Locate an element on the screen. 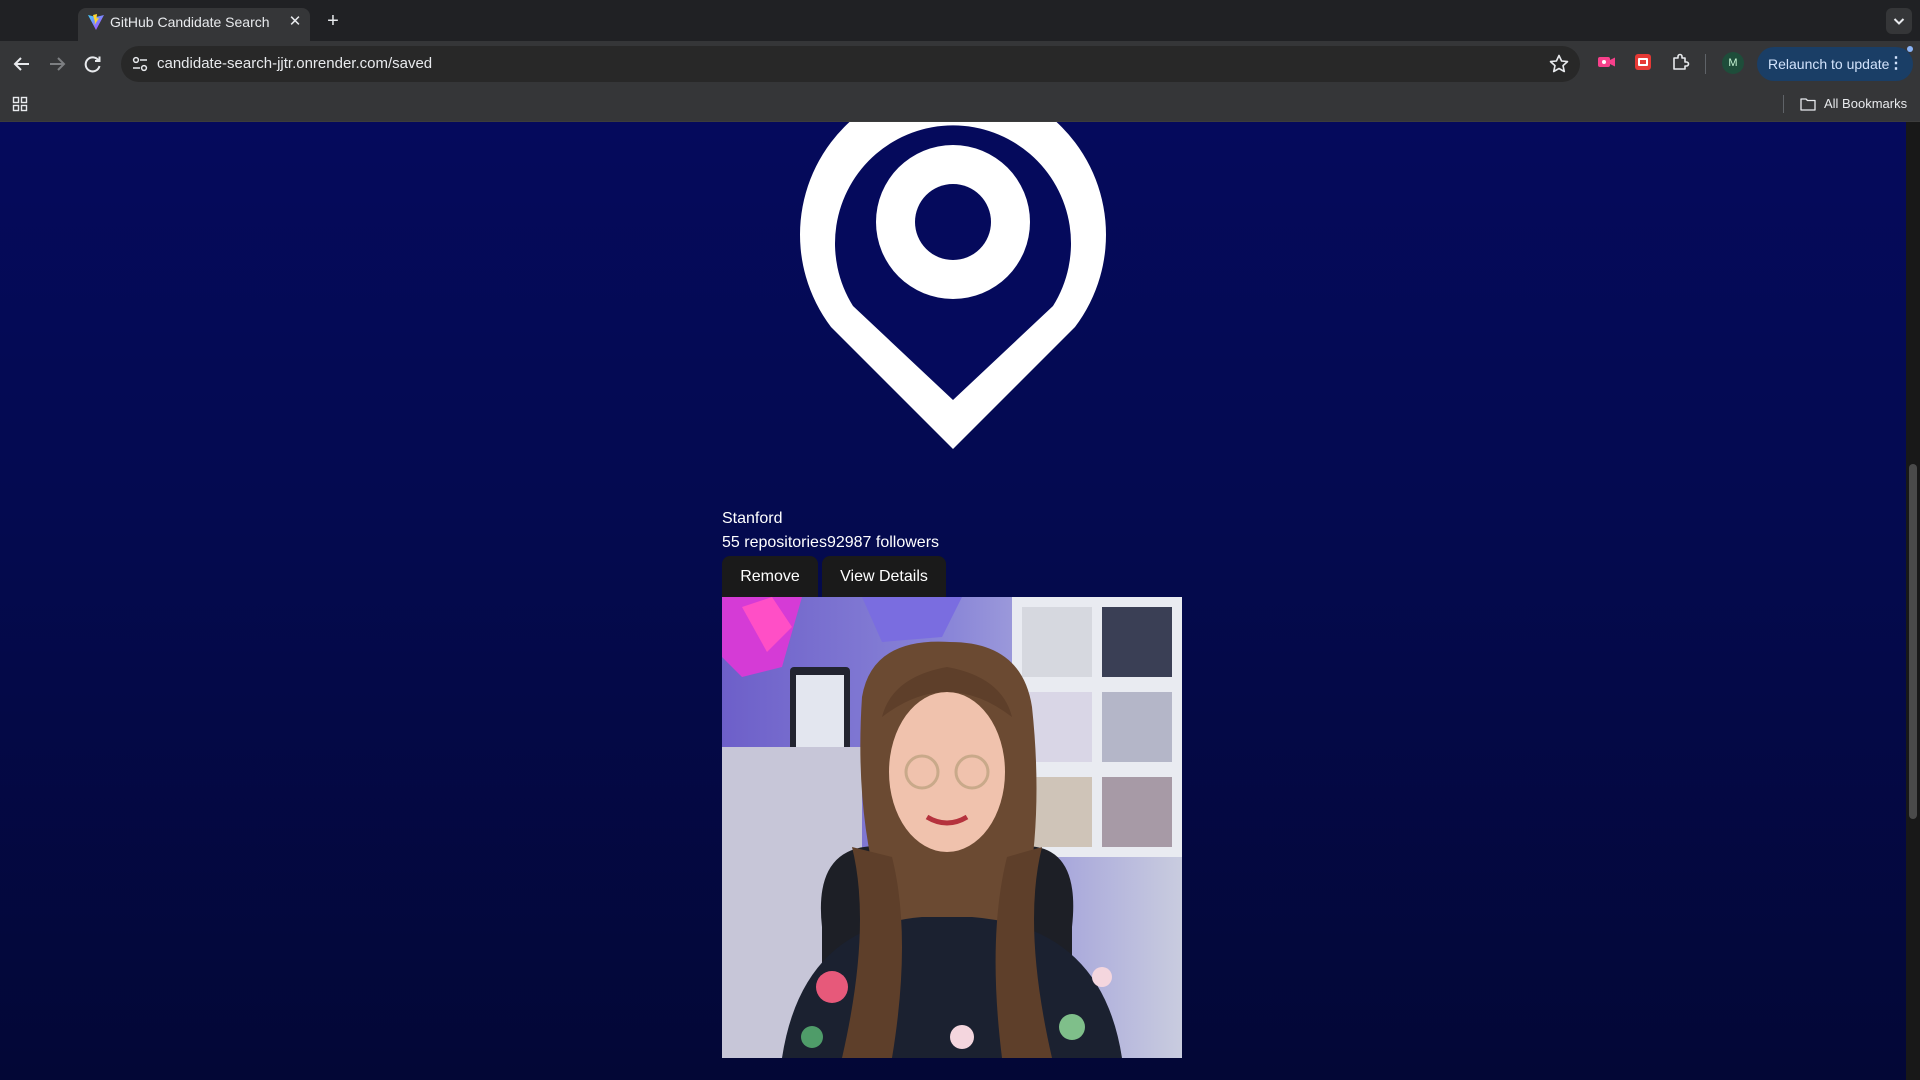 This screenshot has width=1920, height=1080. scrollbar-thumb is located at coordinates (1913, 641).